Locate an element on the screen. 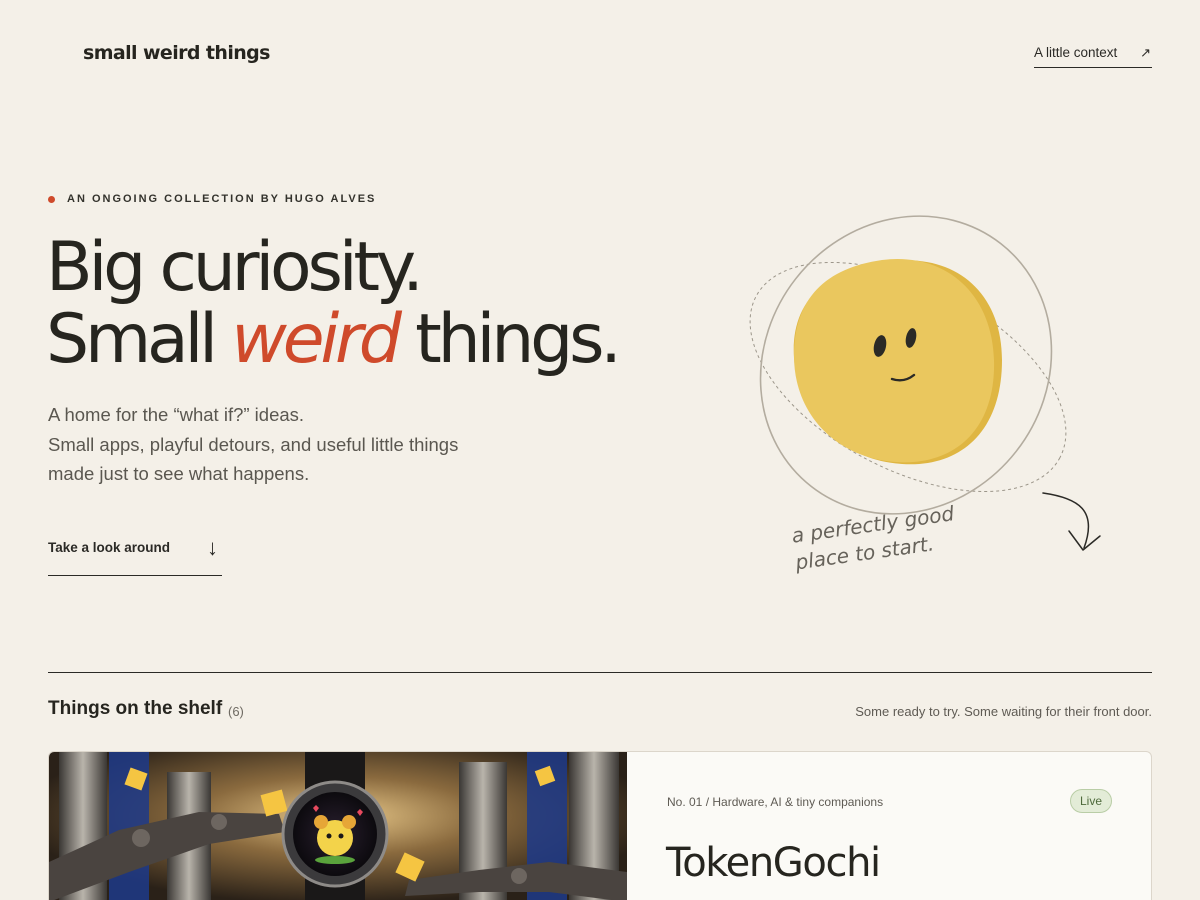  intro-line-1: A home for the “what if?” ideas. is located at coordinates (176, 414).